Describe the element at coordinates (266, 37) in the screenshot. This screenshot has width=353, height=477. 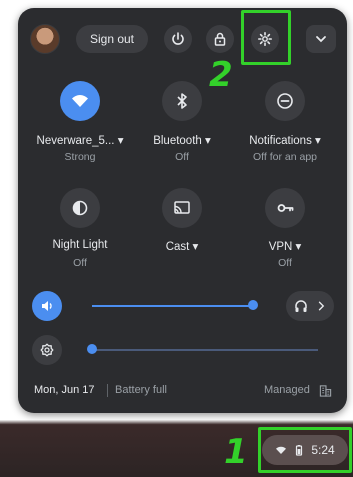
I see `settings-highlight-box` at that location.